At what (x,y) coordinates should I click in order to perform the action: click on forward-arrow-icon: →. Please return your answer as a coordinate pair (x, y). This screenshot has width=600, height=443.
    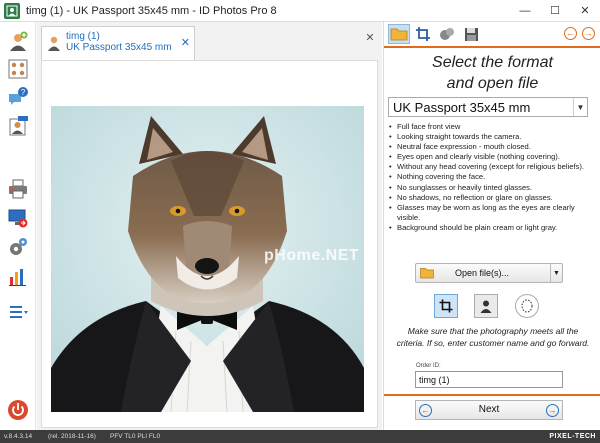
    Looking at the image, I should click on (552, 410).